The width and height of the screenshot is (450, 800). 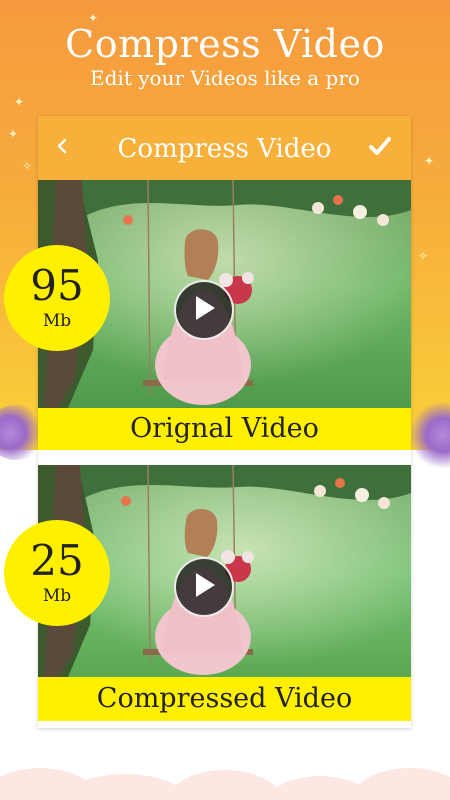 I want to click on compressed-video-caption: Compressed Video, so click(x=224, y=699).